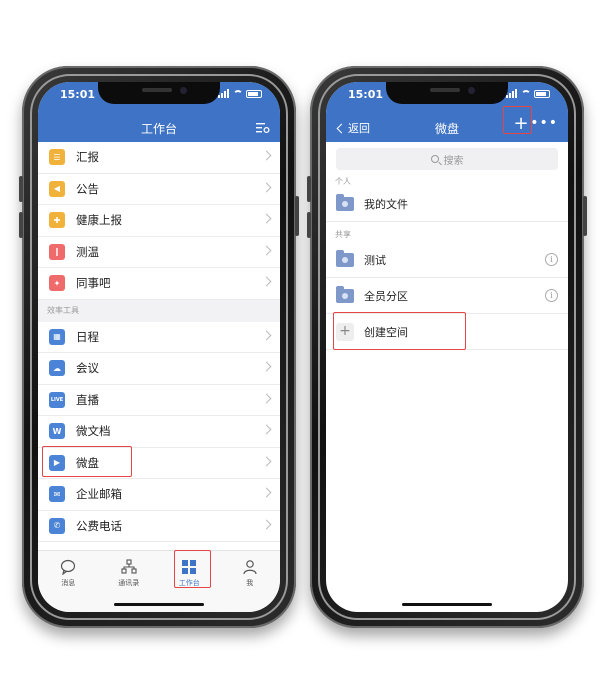 This screenshot has height=680, width=600. I want to click on workbench-item: ☁ 会议, so click(159, 369).